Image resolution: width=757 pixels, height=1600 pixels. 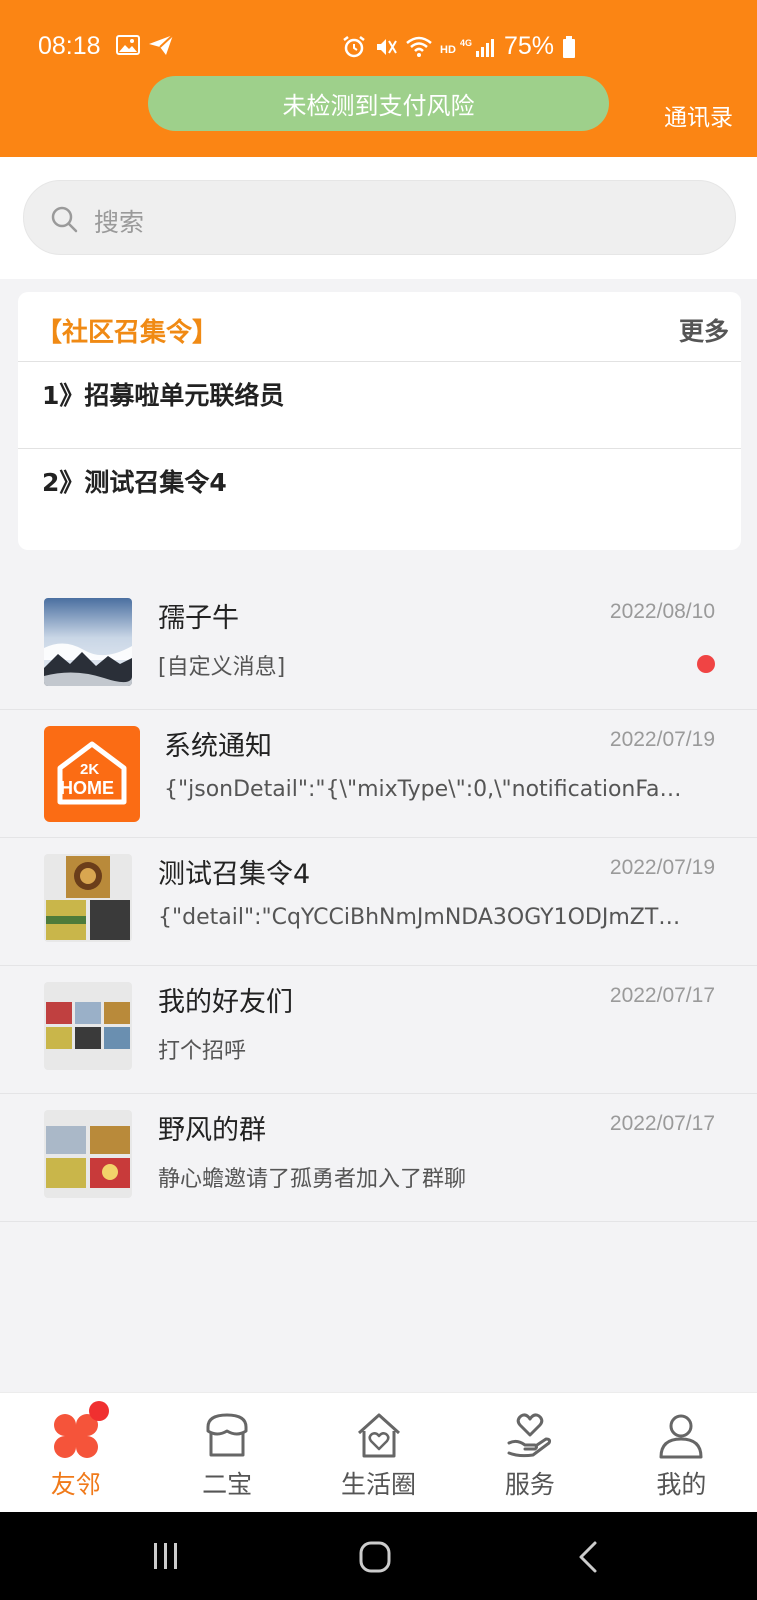 I want to click on tab-wode: 我的, so click(x=681, y=1452).